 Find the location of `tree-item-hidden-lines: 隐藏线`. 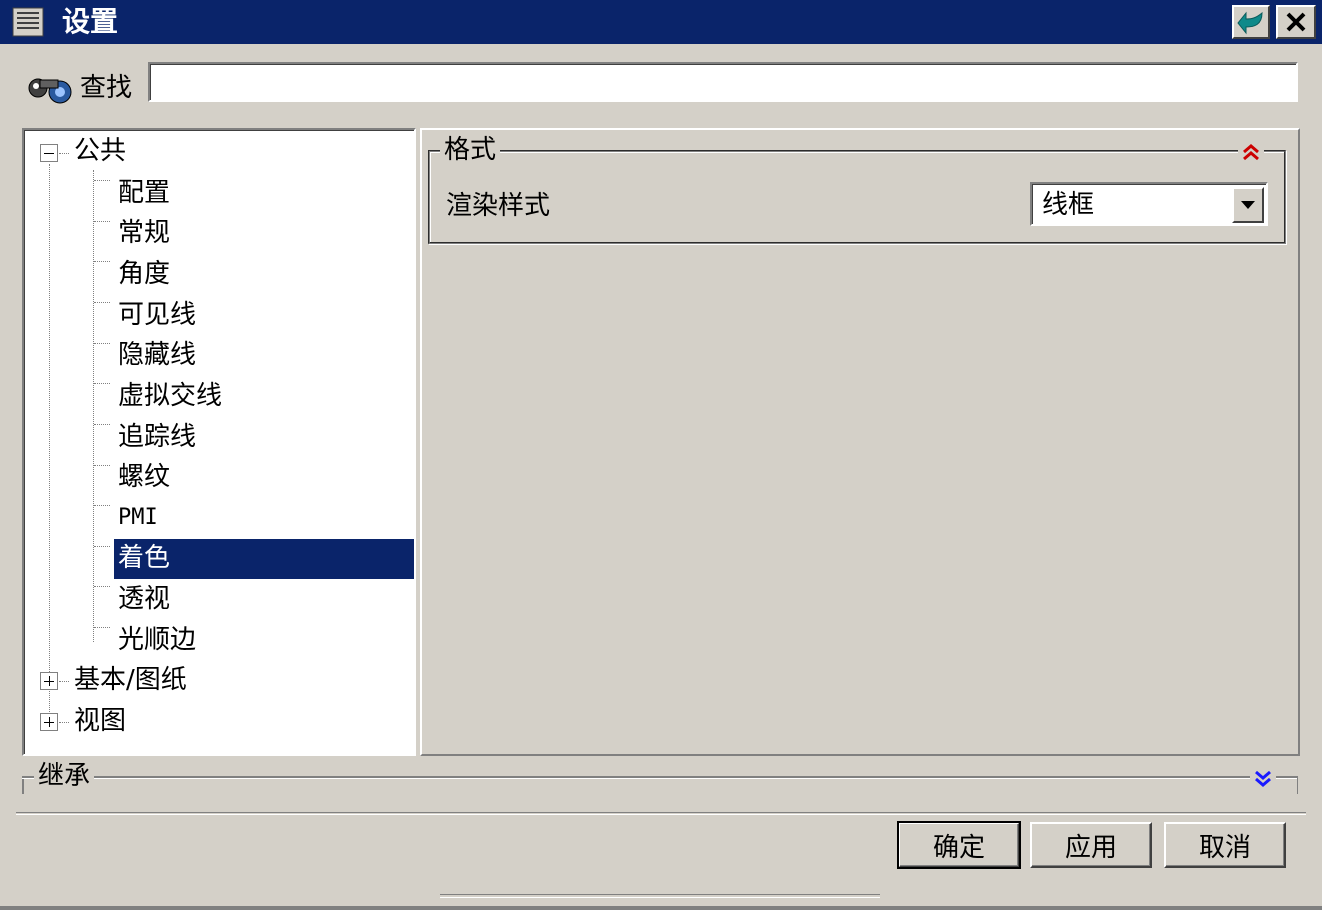

tree-item-hidden-lines: 隐藏线 is located at coordinates (157, 356).